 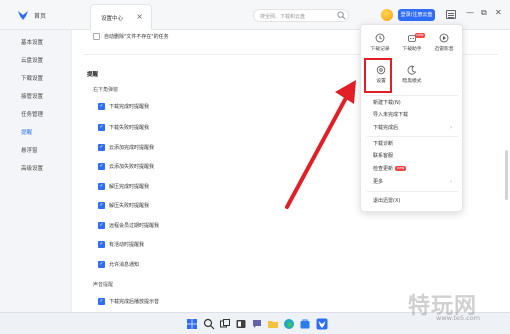 What do you see at coordinates (412, 70) in the screenshot?
I see `dark-mode-icon` at bounding box center [412, 70].